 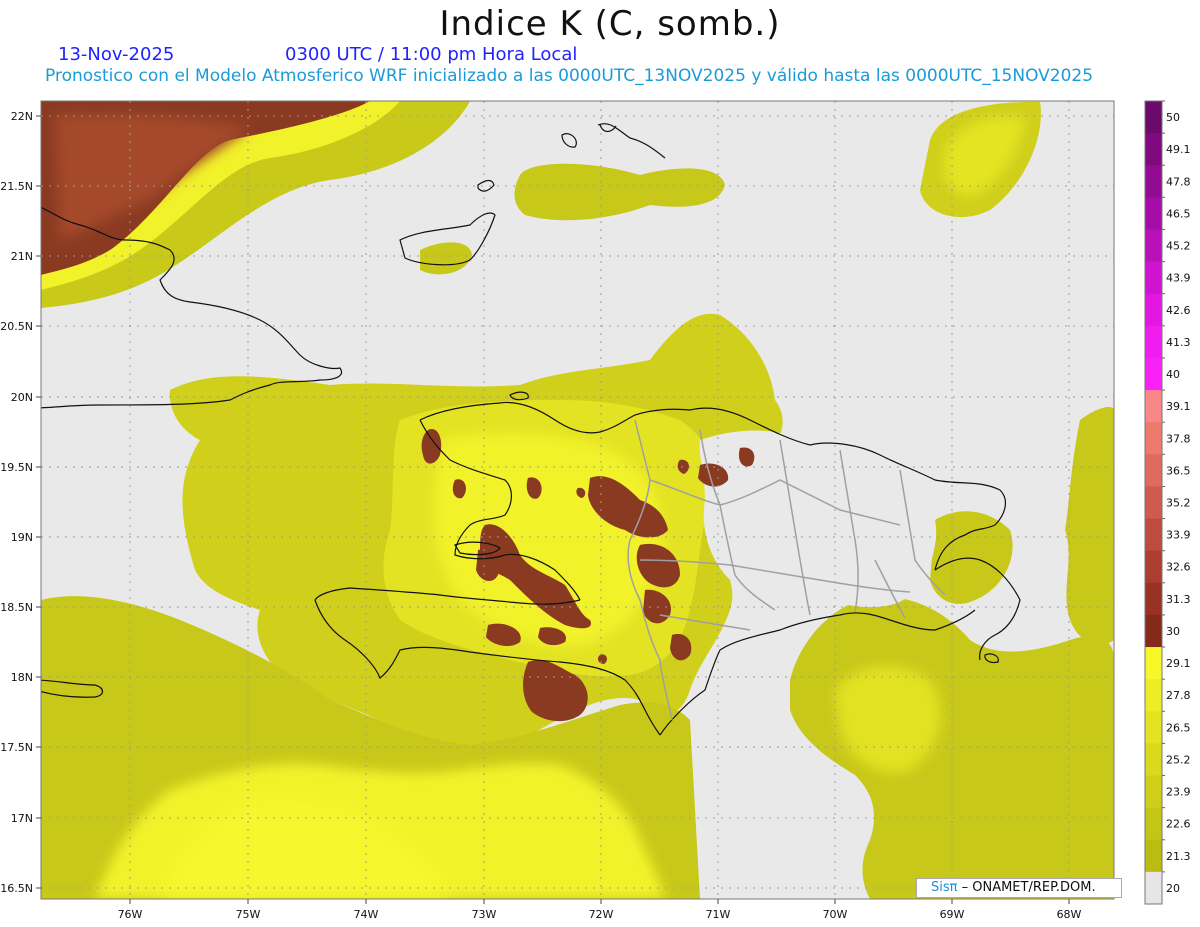 I want to click on colorbar-label: 33.9, so click(x=1178, y=535).